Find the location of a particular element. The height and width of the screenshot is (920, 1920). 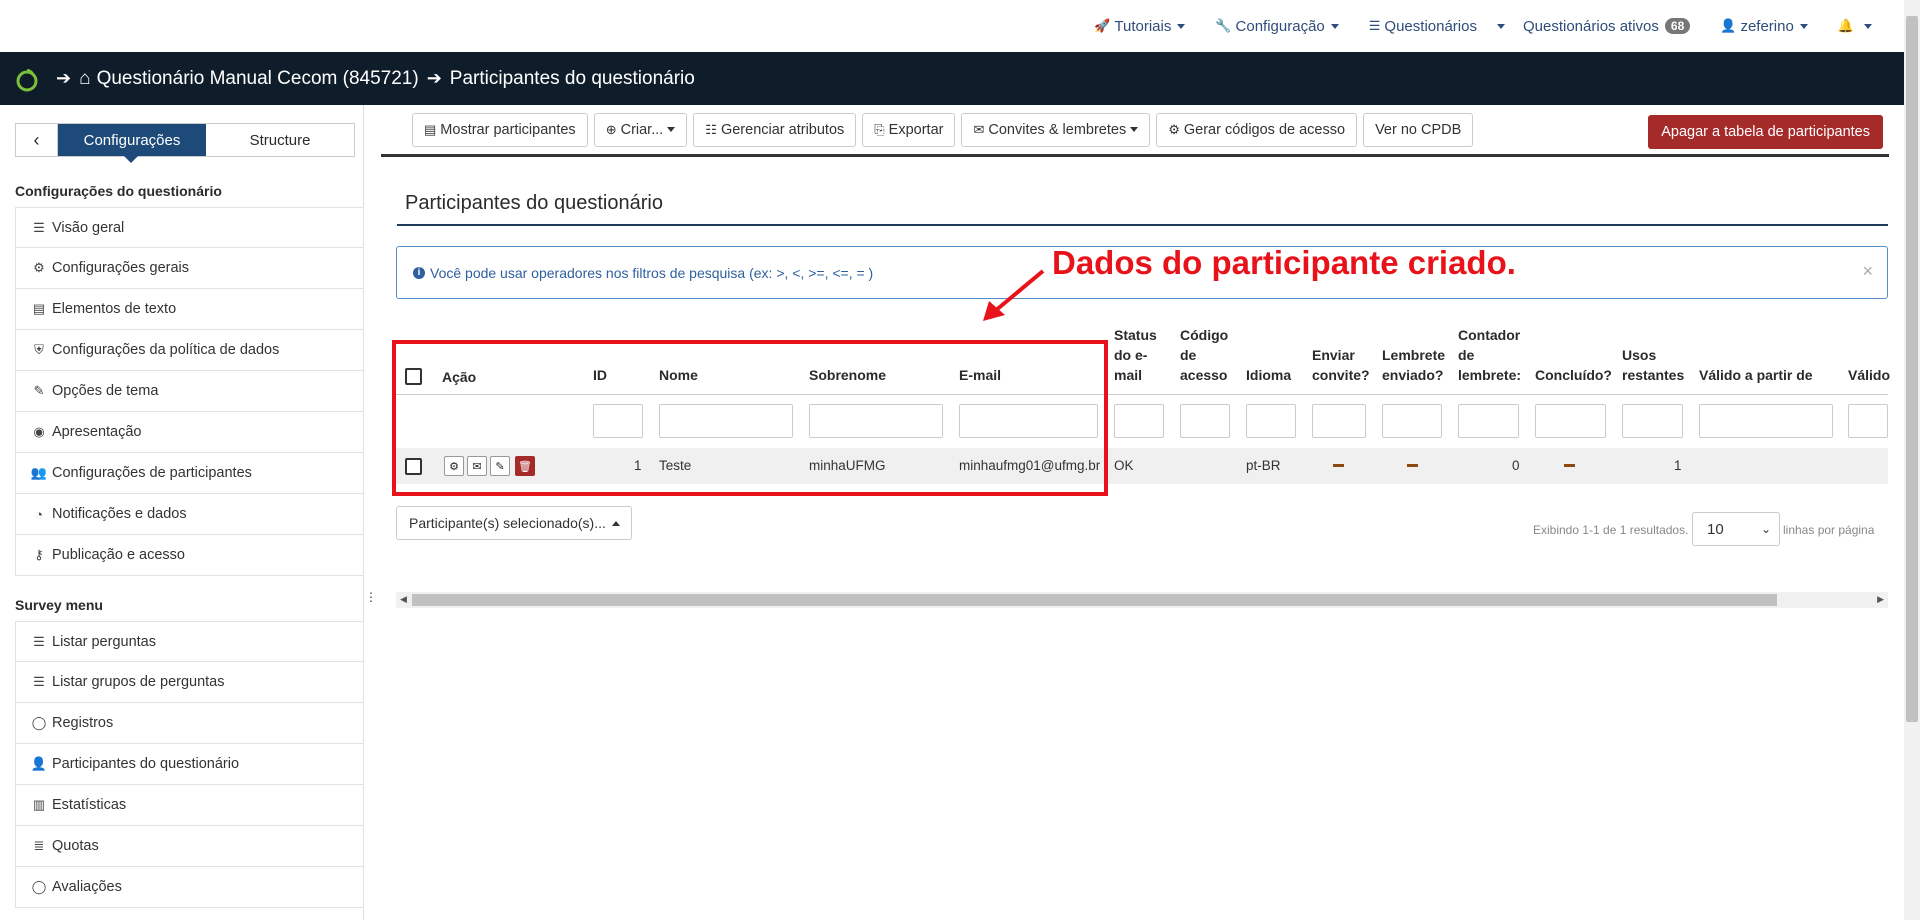

per-page-label: linhas por página is located at coordinates (1829, 530).